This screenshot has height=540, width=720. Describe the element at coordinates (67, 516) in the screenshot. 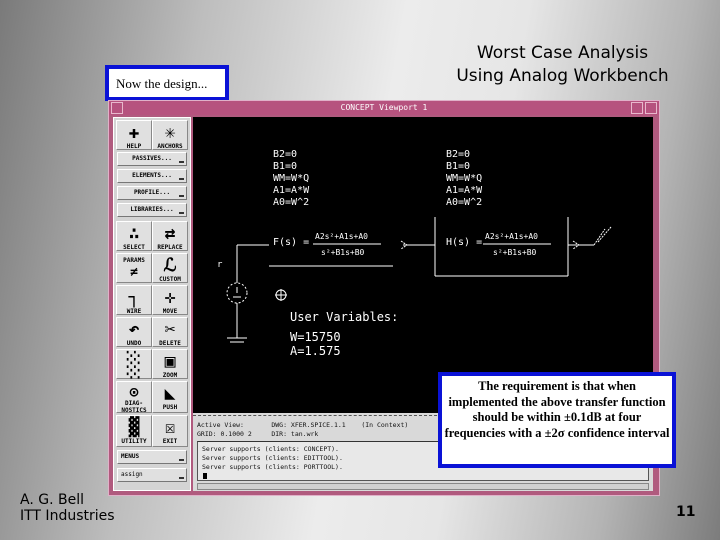

I see `author-company: ITT Industries` at that location.